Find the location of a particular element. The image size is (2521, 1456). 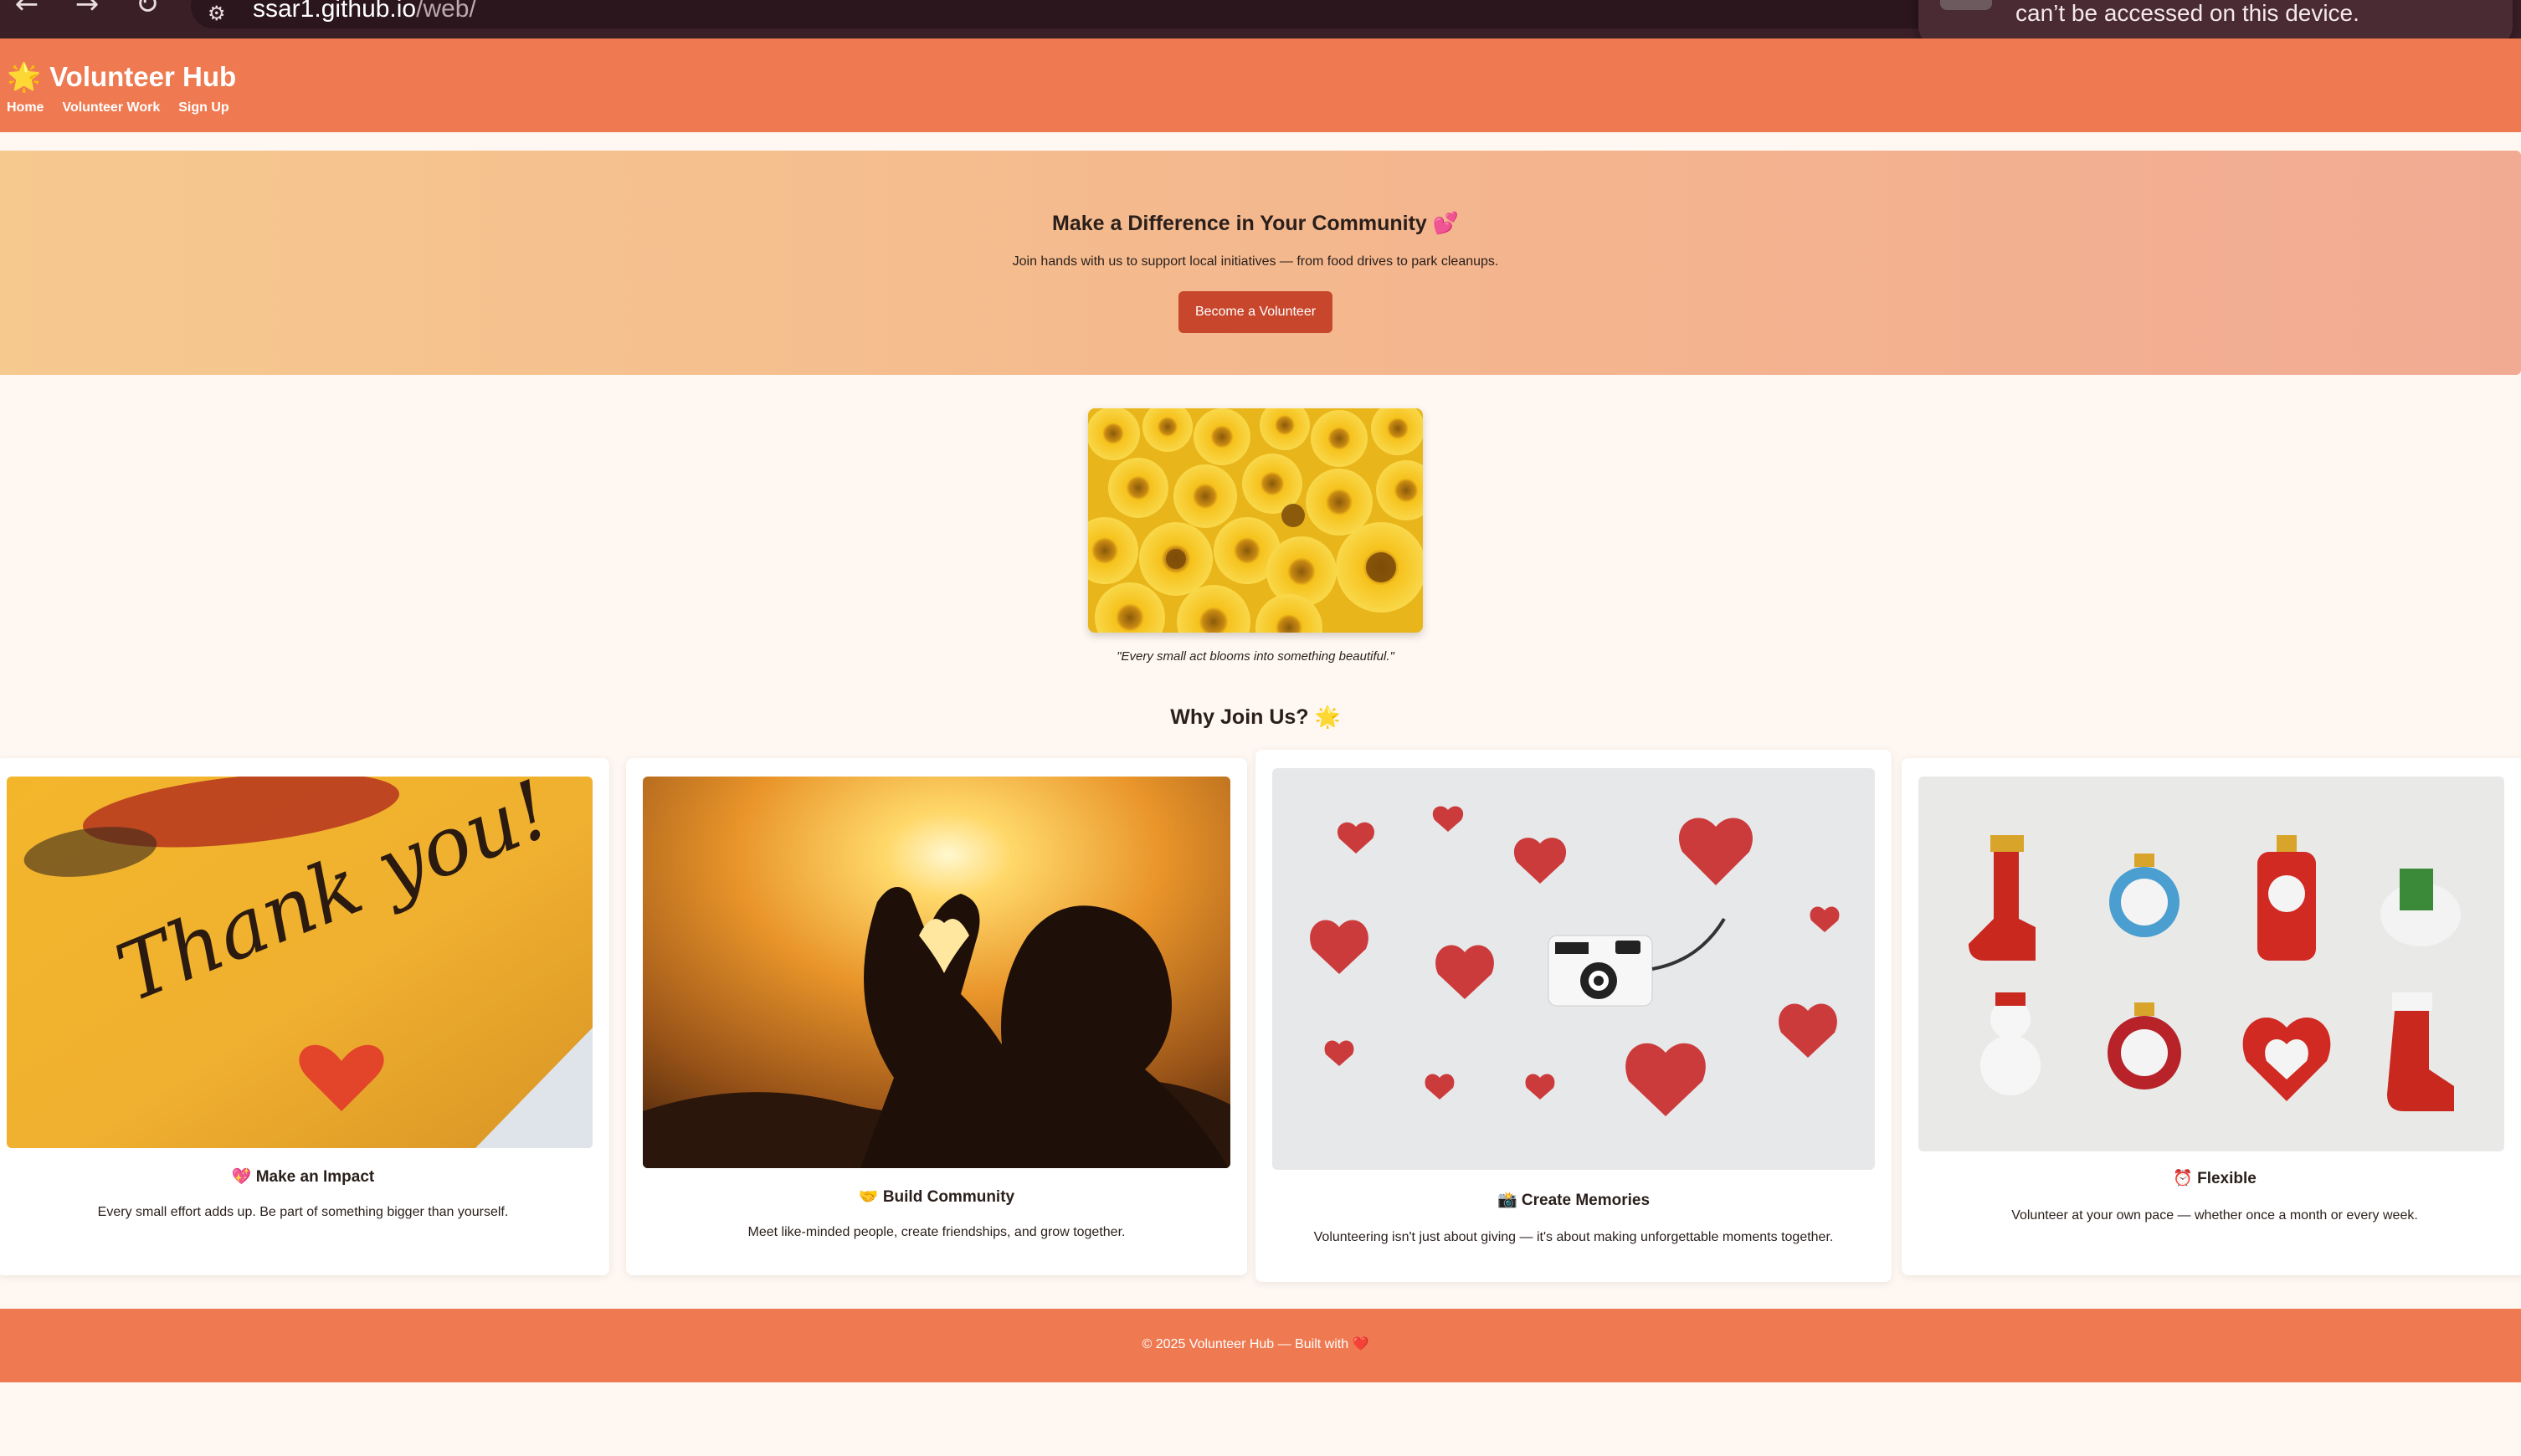

brand: 🌟 Volunteer Hub is located at coordinates (122, 77).